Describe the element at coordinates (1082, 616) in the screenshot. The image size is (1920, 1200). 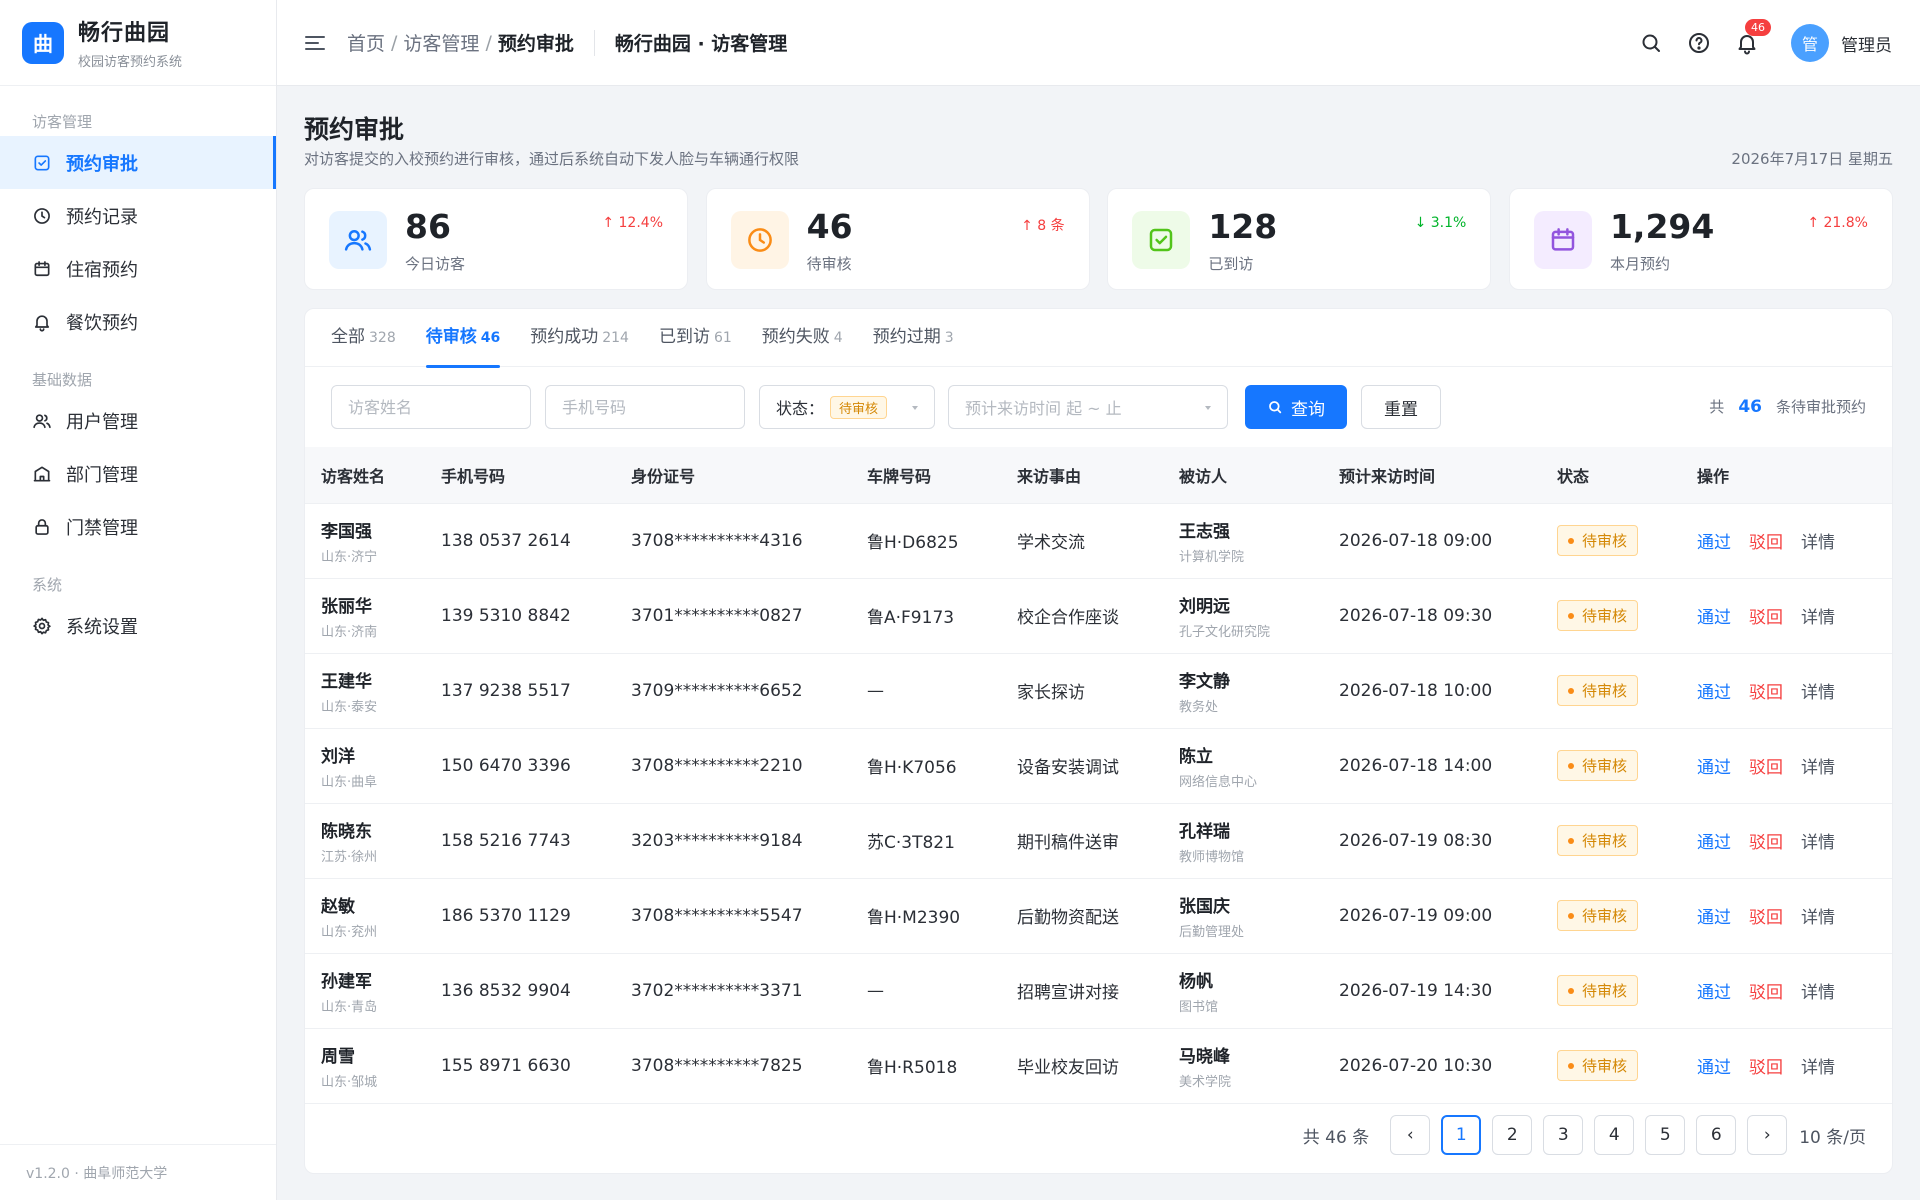
I see `reason-cell: 校企合作座谈` at that location.